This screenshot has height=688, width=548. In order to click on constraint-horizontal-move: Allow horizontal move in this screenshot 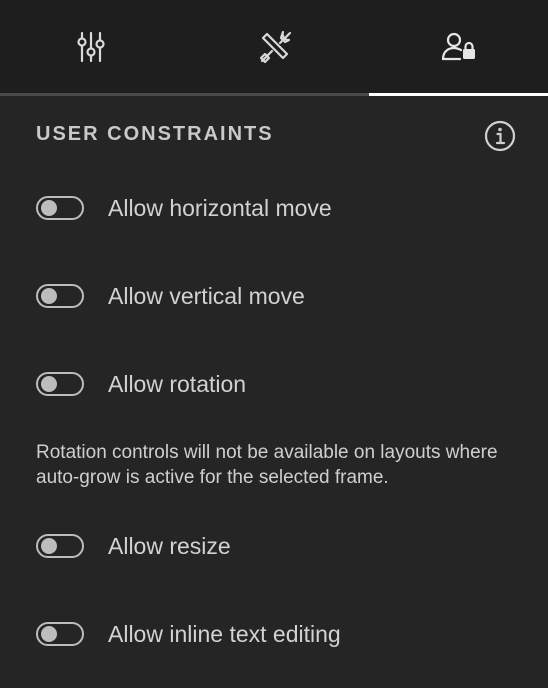, I will do `click(184, 208)`.